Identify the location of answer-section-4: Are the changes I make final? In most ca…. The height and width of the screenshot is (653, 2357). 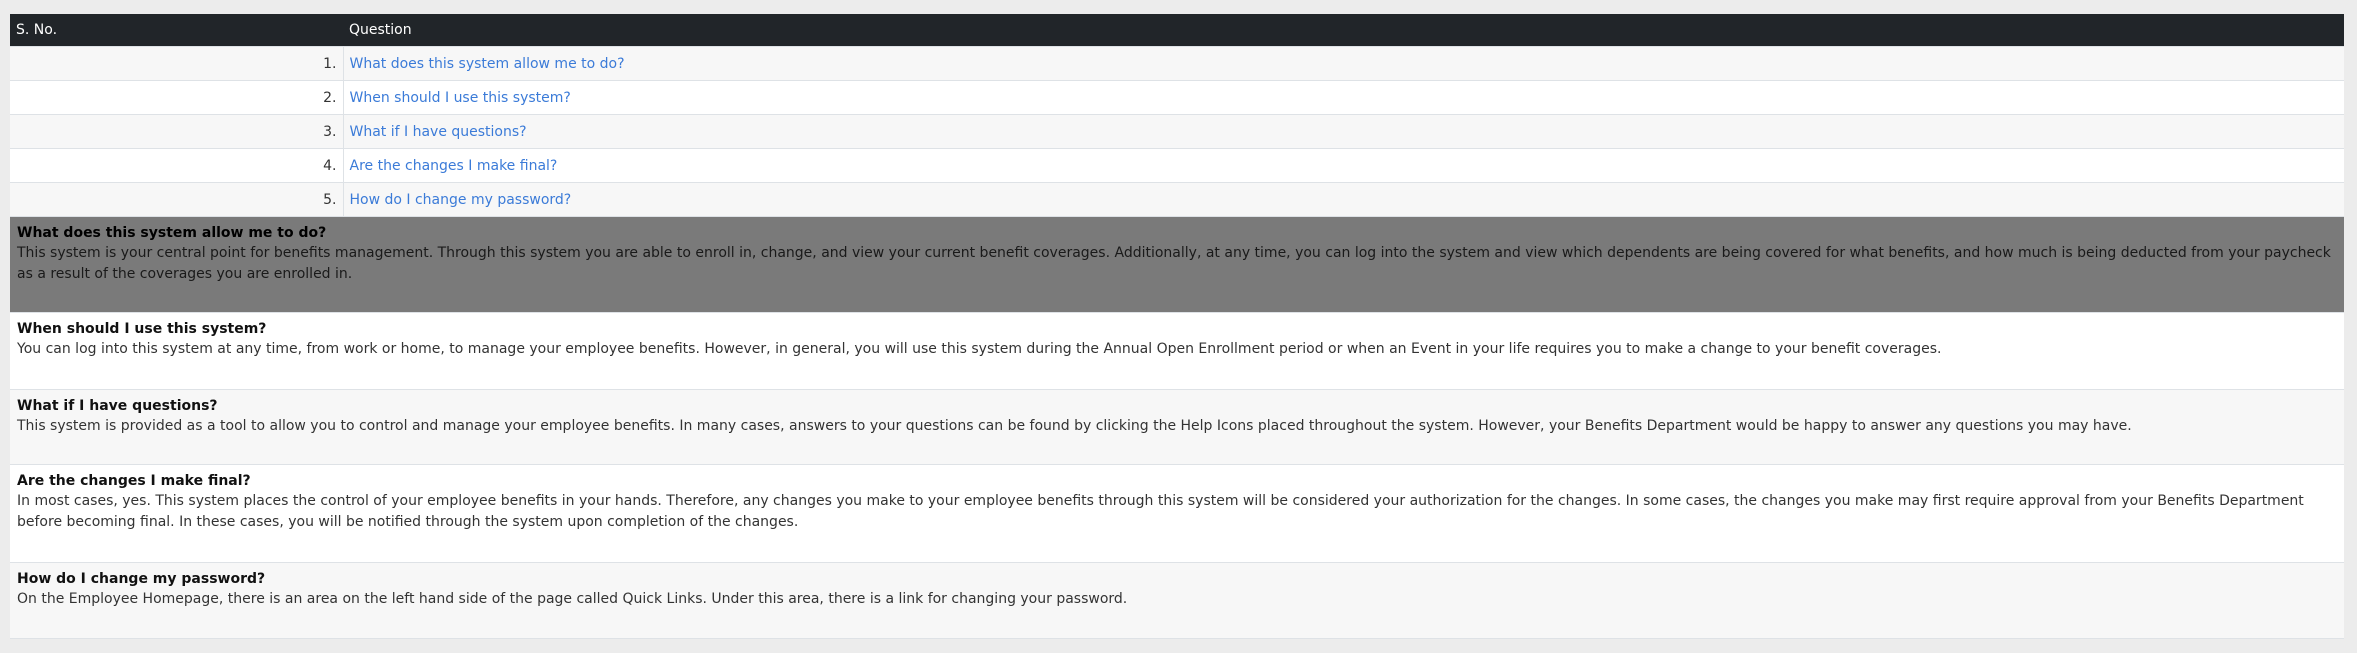
(1177, 514).